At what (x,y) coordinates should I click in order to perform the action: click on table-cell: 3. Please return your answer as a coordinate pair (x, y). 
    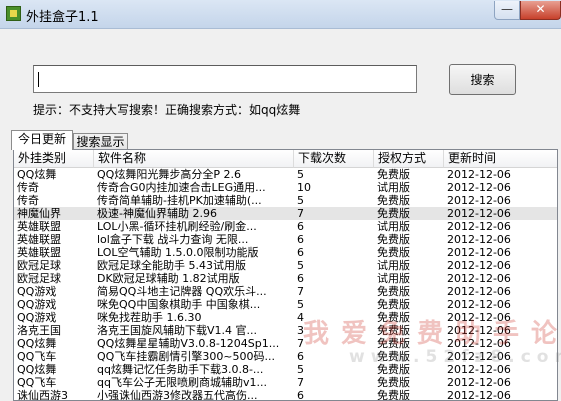
    Looking at the image, I should click on (300, 330).